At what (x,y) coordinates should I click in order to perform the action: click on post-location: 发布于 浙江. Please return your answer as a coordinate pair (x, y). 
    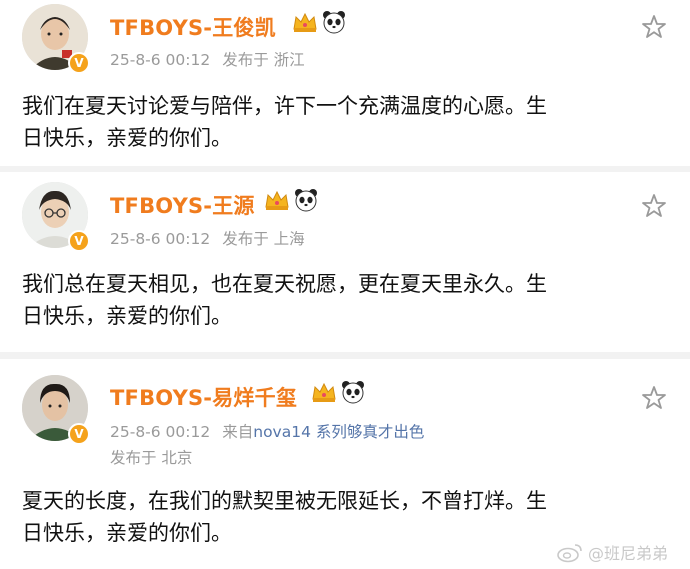
    Looking at the image, I should click on (263, 60).